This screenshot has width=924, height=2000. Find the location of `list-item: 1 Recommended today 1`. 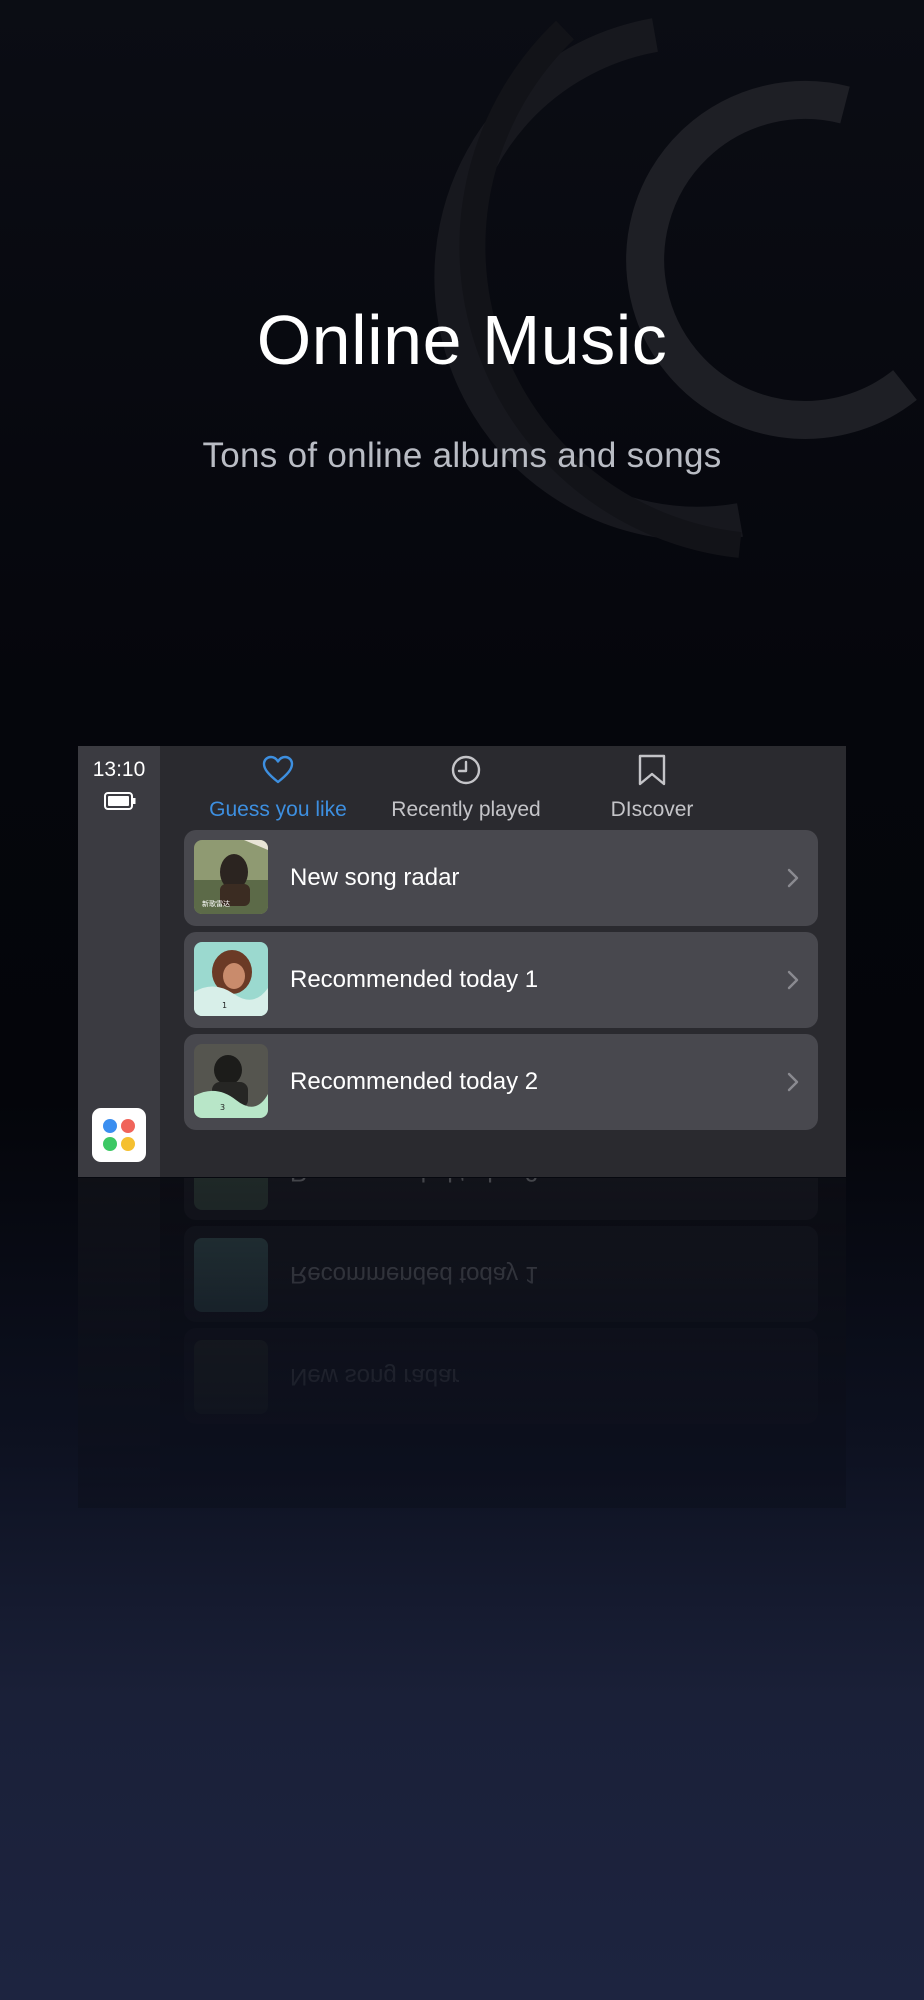

list-item: 1 Recommended today 1 is located at coordinates (501, 980).